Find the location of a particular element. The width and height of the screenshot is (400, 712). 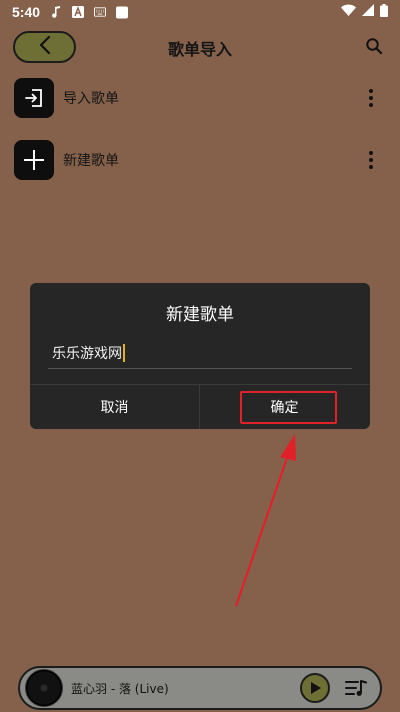

playlist-icon is located at coordinates (356, 688).